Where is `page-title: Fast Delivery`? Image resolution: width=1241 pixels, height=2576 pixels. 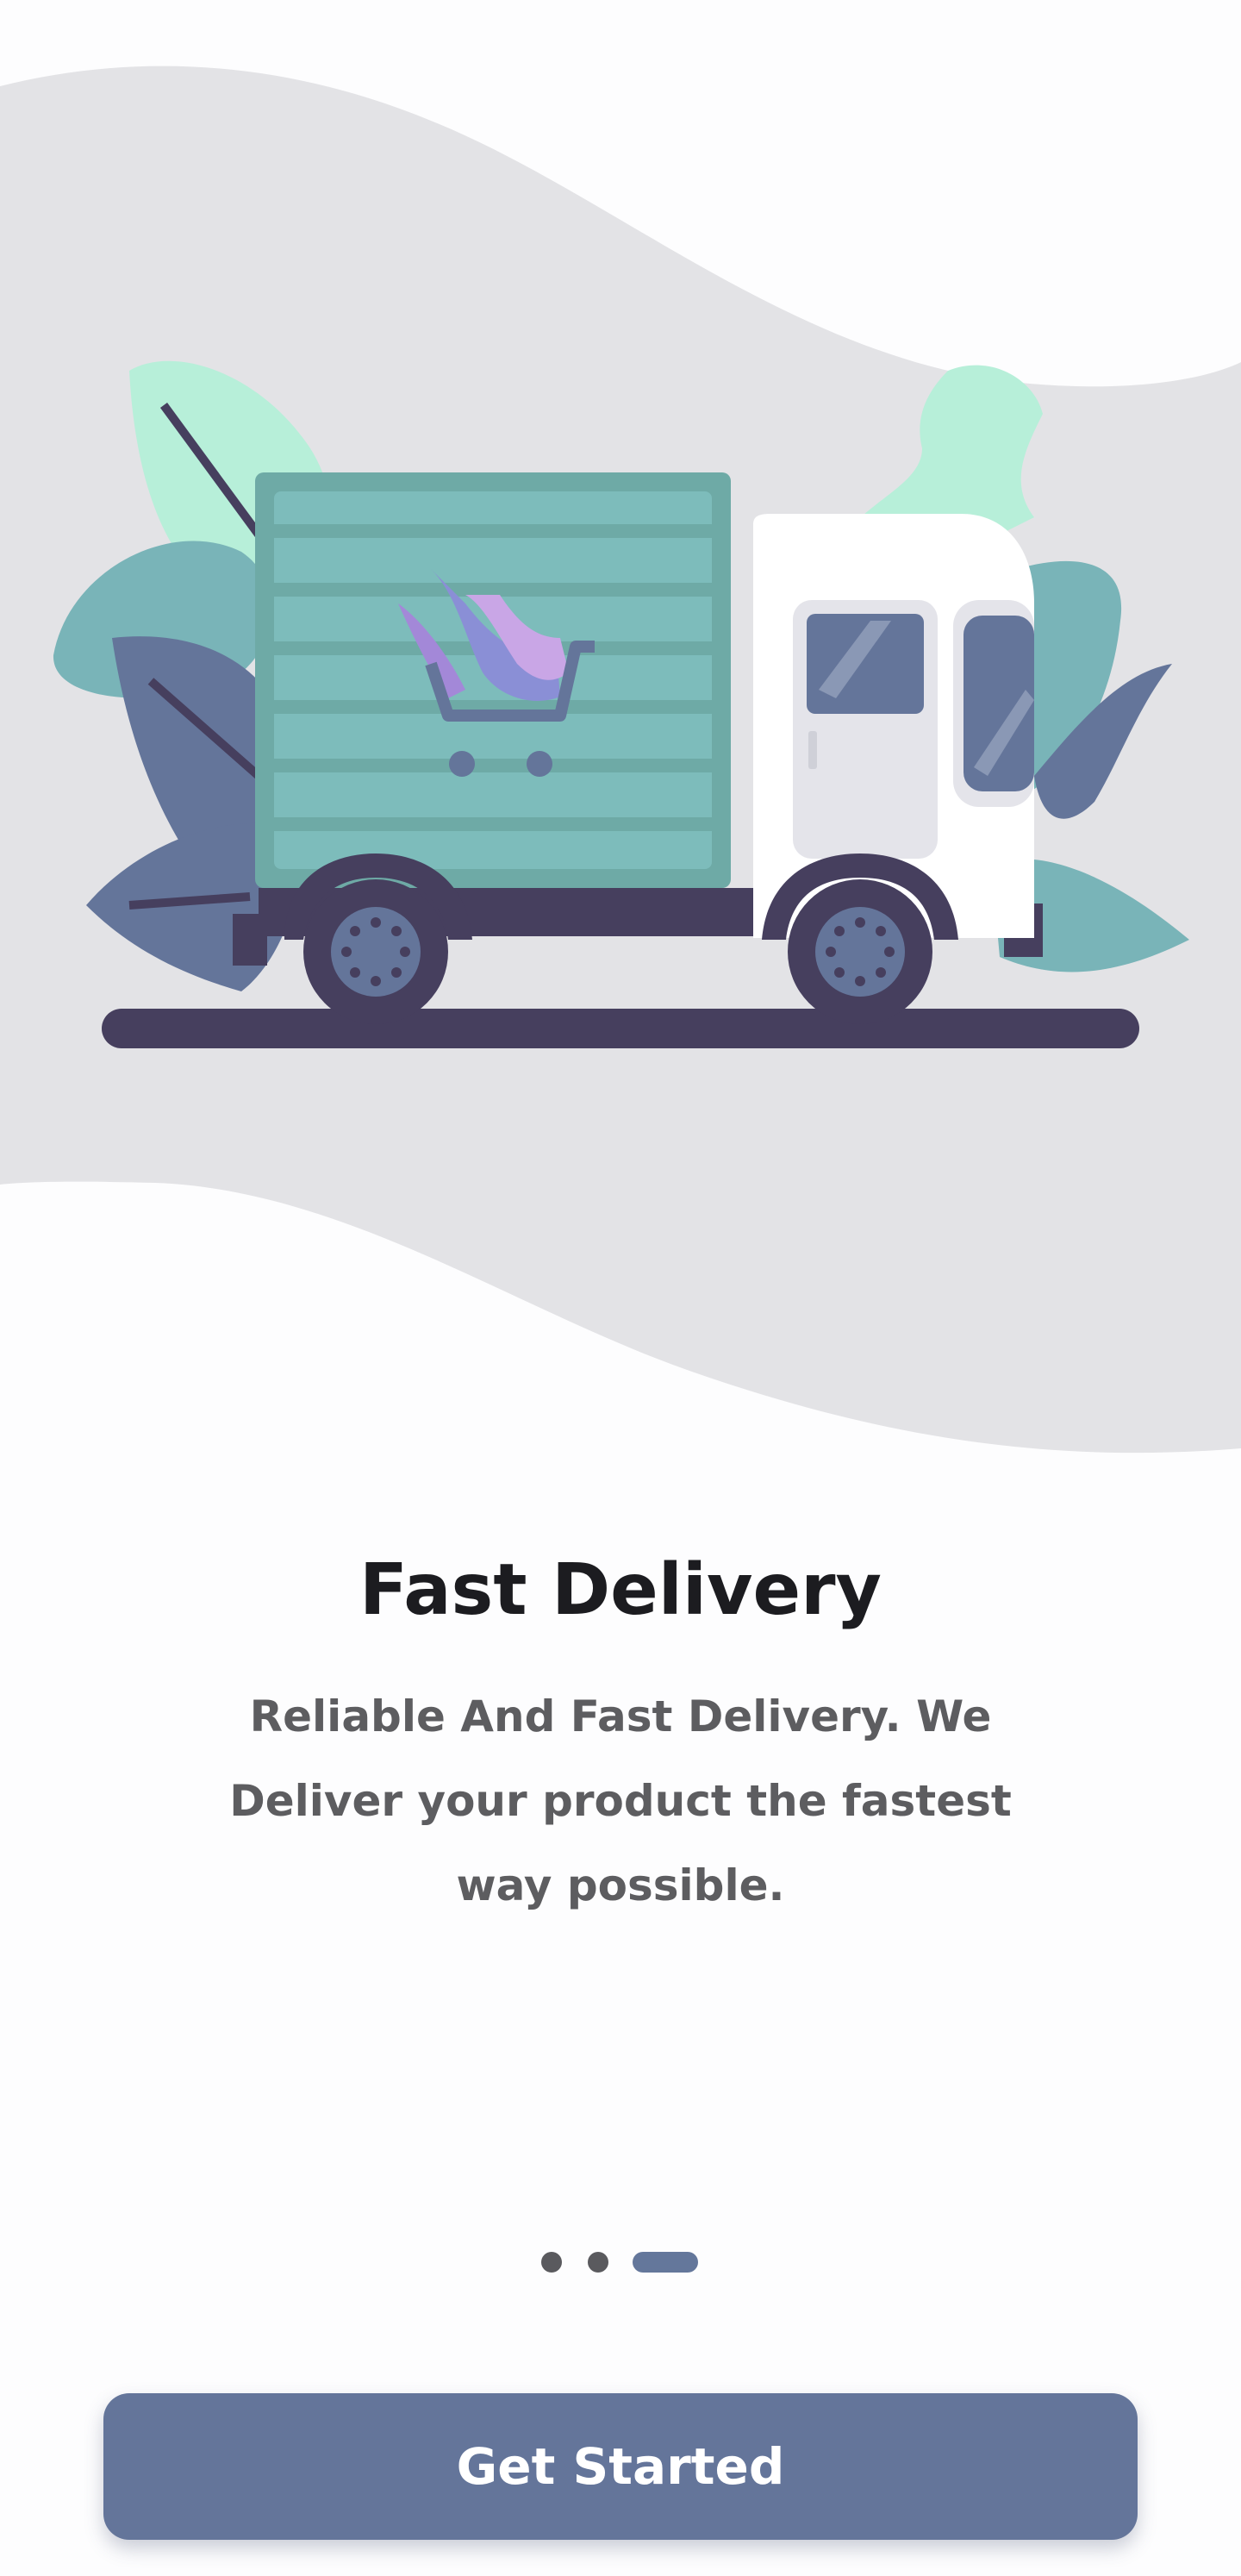
page-title: Fast Delivery is located at coordinates (620, 1590).